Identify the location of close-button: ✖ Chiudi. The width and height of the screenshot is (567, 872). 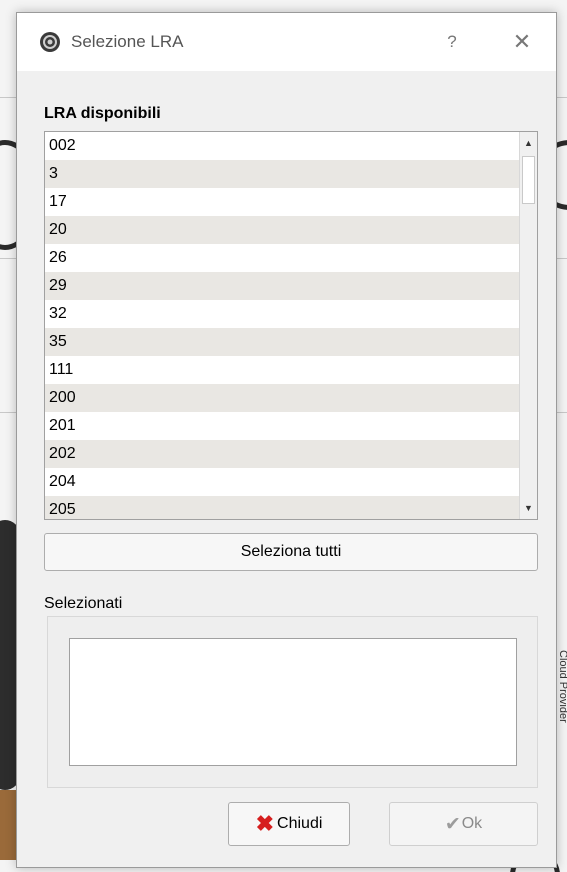
(289, 824).